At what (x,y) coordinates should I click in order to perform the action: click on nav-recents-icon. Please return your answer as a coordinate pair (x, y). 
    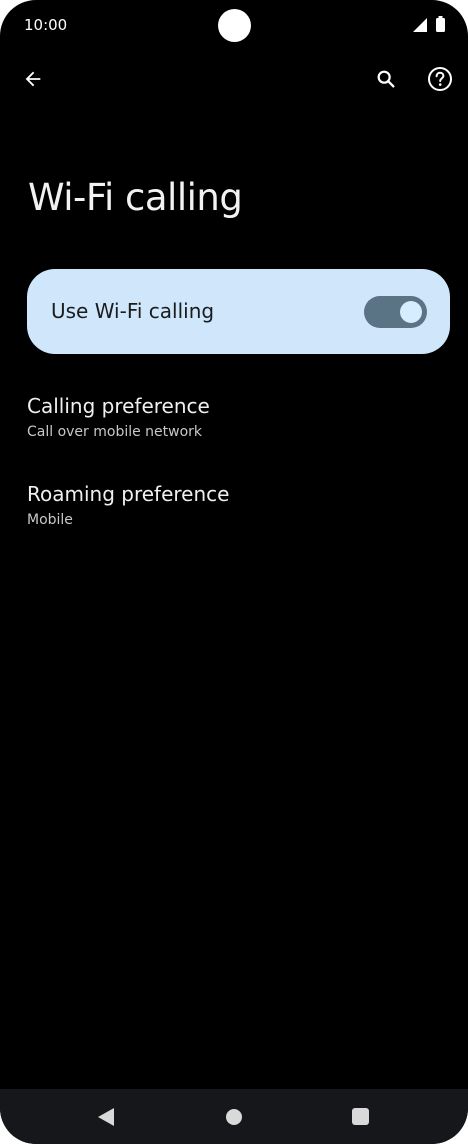
    Looking at the image, I should click on (360, 1116).